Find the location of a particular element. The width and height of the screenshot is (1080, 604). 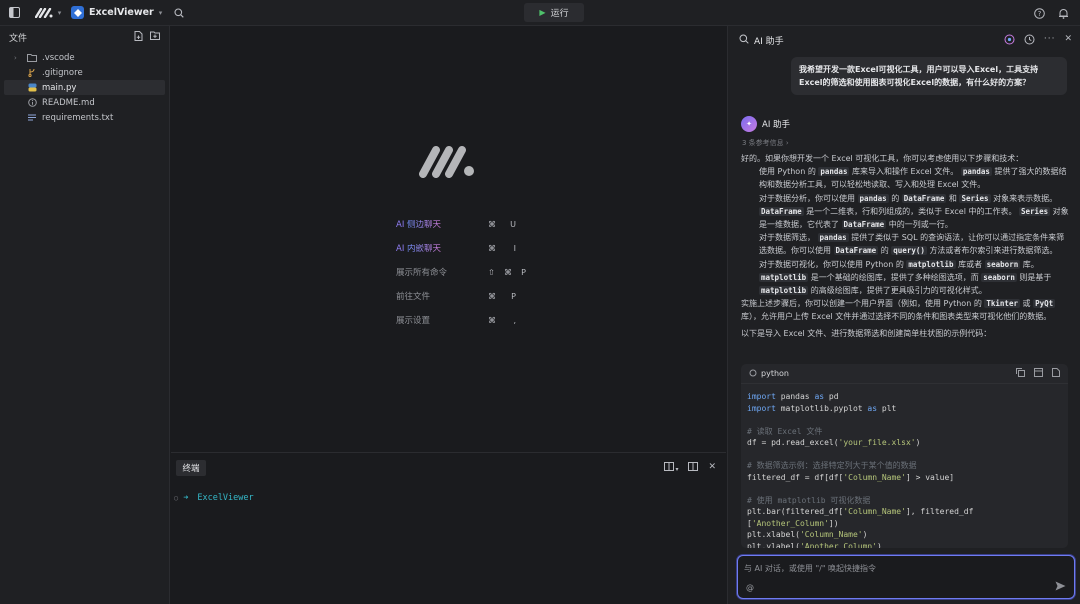

shortcut-show-commands: 展示所有命令 ⇧ ⌘ P is located at coordinates (461, 272).